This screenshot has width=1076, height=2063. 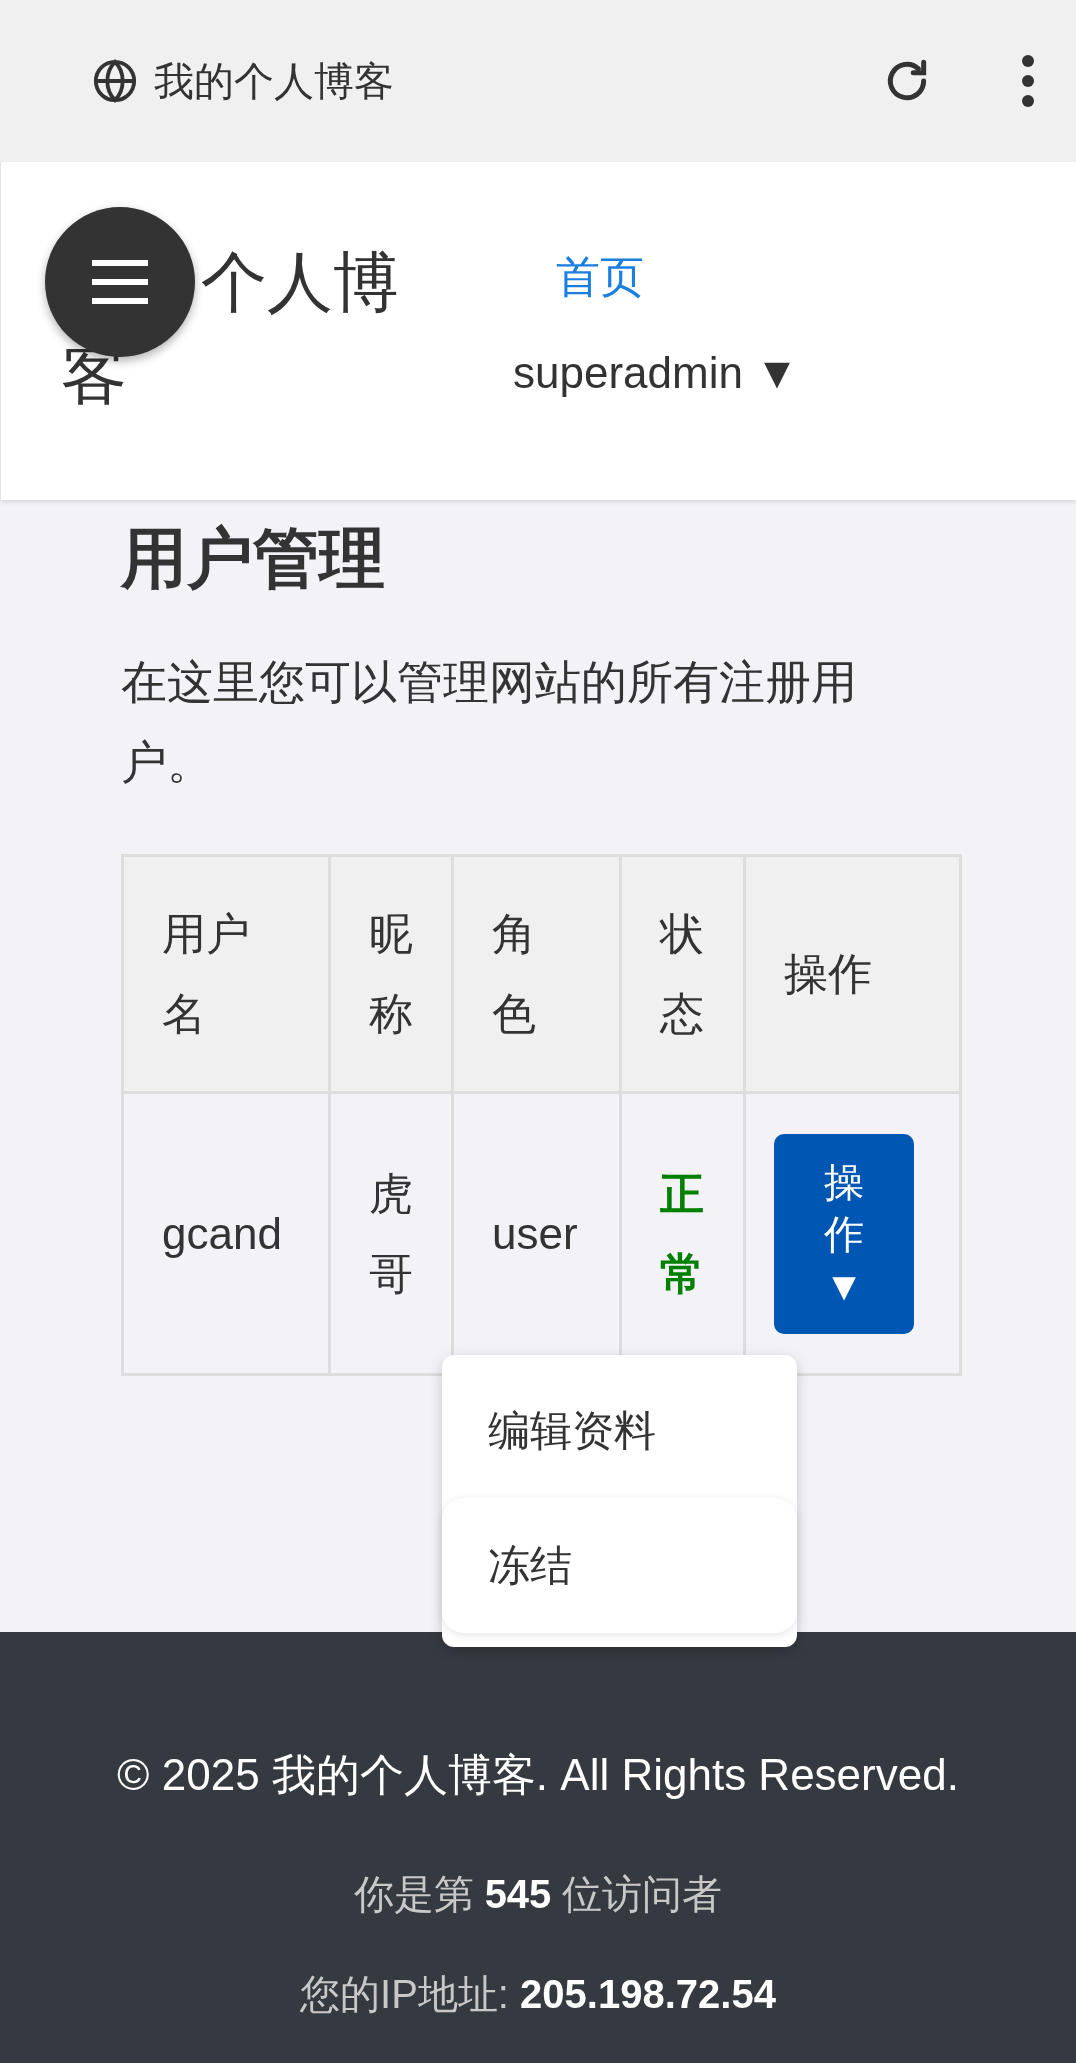 What do you see at coordinates (656, 373) in the screenshot?
I see `user-menu-link: superadmin ▼` at bounding box center [656, 373].